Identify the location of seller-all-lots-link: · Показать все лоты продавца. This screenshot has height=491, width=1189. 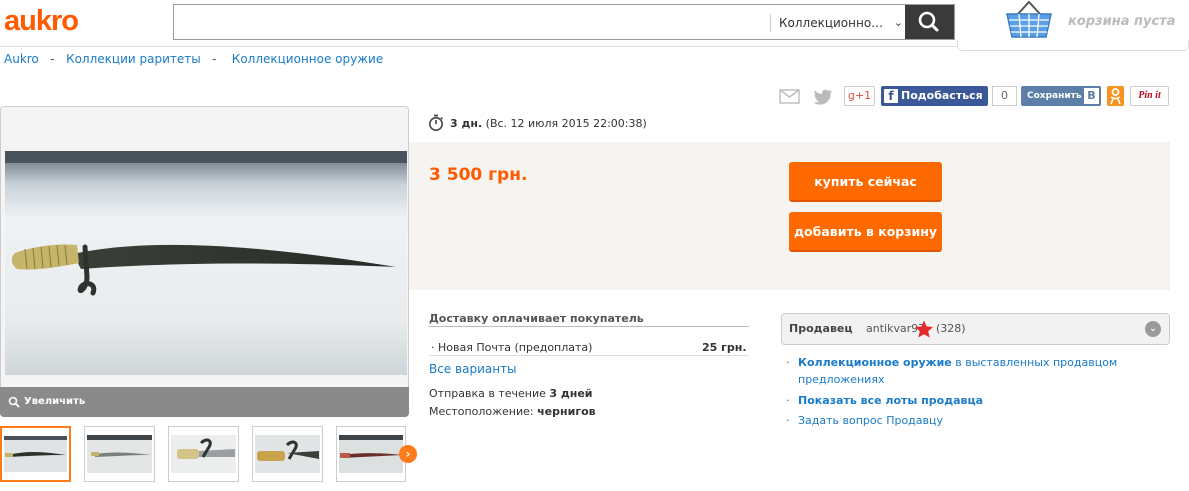
(884, 400).